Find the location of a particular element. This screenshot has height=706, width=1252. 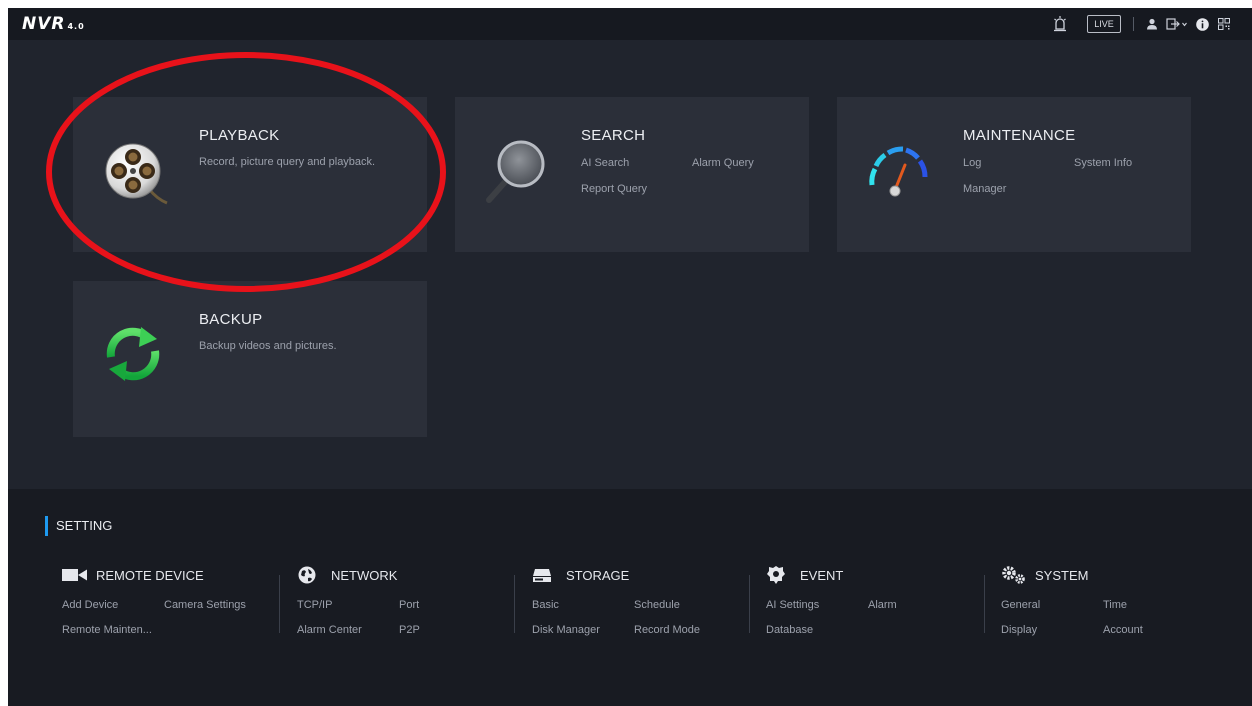

maintenance-title: MAINTENANCE is located at coordinates (1019, 135).